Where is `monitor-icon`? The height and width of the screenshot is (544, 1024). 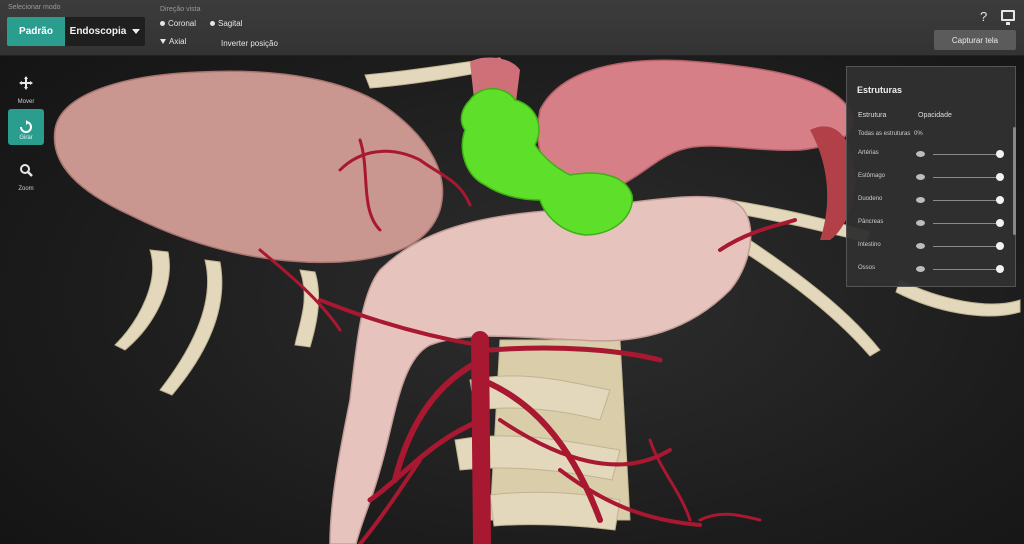
monitor-icon is located at coordinates (1008, 17).